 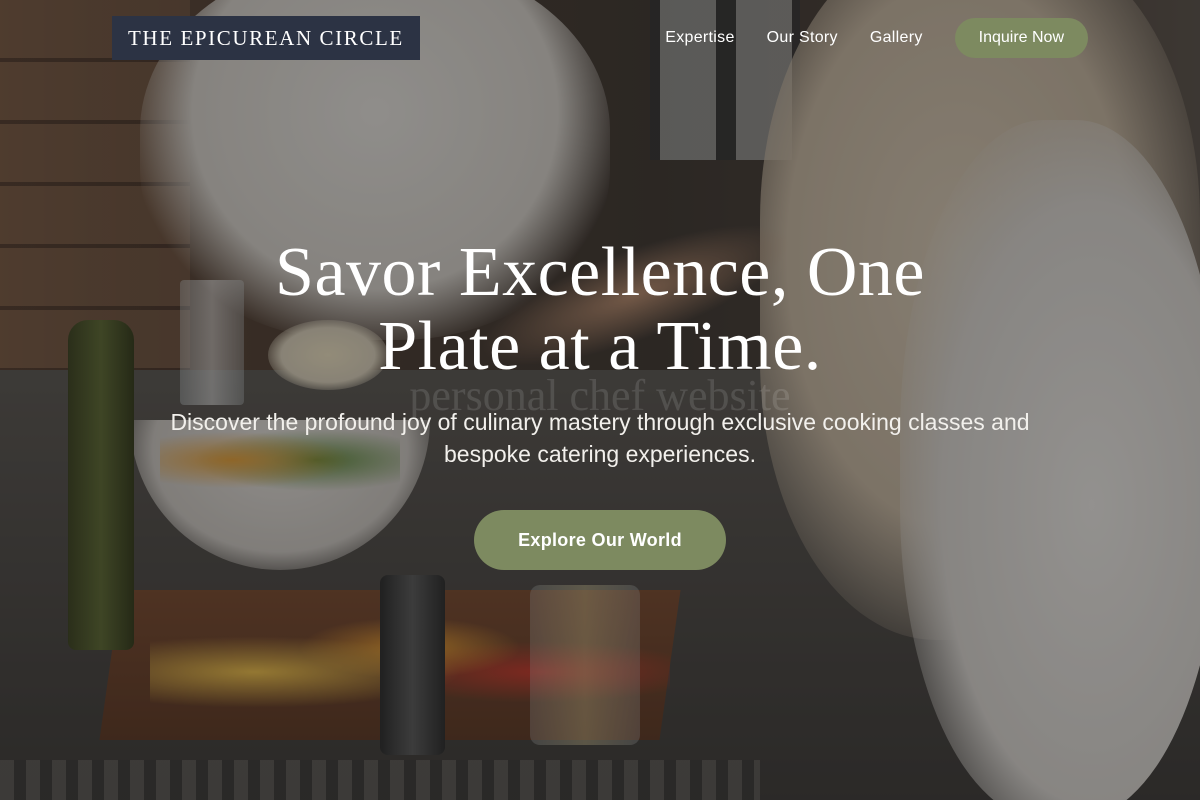 What do you see at coordinates (802, 38) in the screenshot?
I see `nav-link-our-story: Our Story` at bounding box center [802, 38].